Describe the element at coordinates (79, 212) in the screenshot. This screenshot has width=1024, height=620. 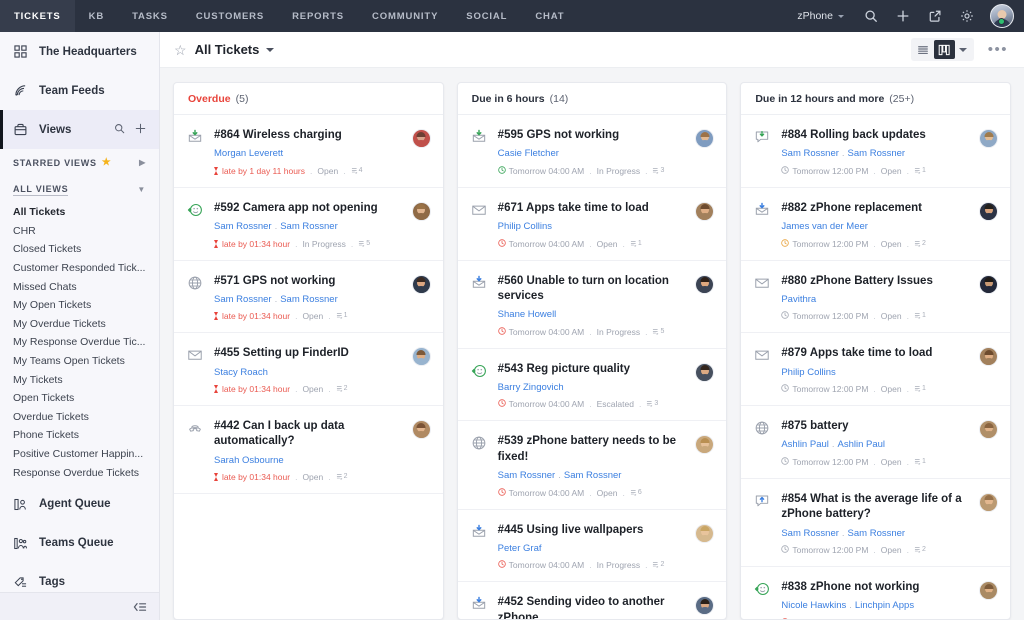
I see `sidebar-view-item: All Tickets` at that location.